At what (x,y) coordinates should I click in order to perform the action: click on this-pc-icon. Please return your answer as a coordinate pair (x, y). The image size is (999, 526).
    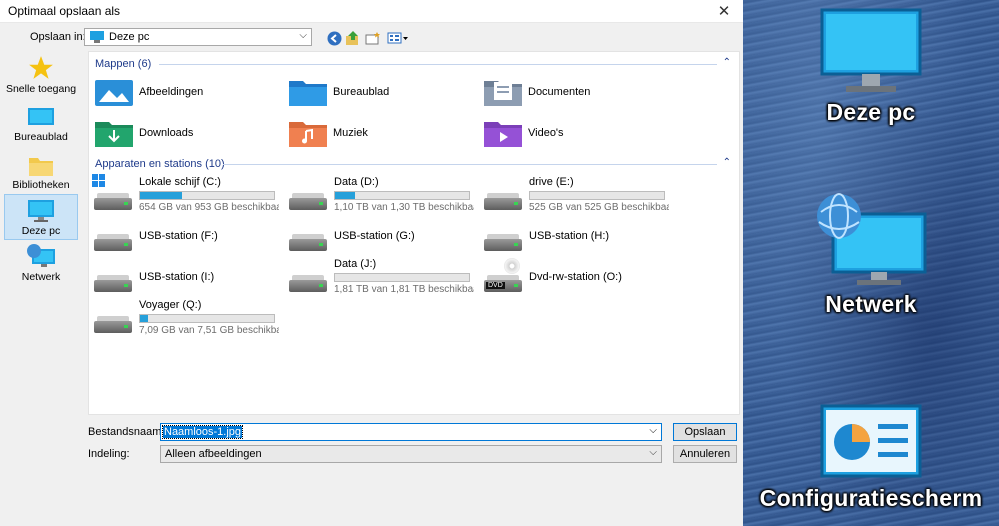
    Looking at the image, I should click on (97, 37).